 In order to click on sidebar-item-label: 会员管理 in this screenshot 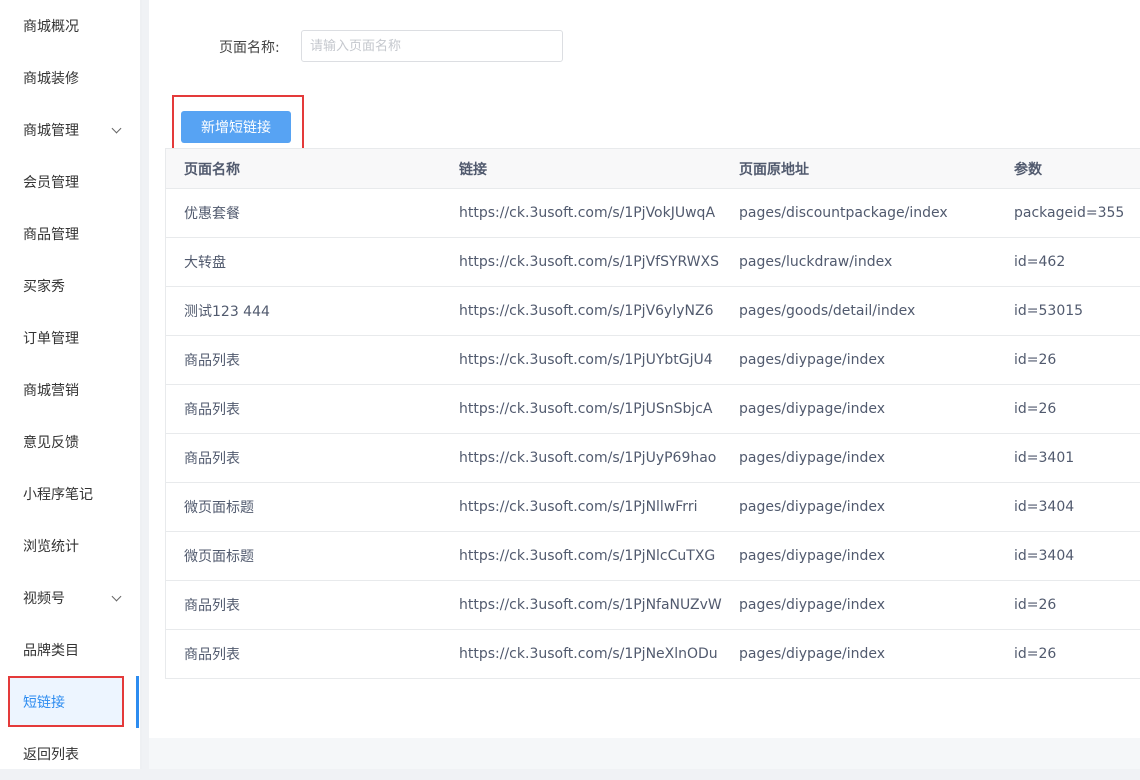, I will do `click(51, 183)`.